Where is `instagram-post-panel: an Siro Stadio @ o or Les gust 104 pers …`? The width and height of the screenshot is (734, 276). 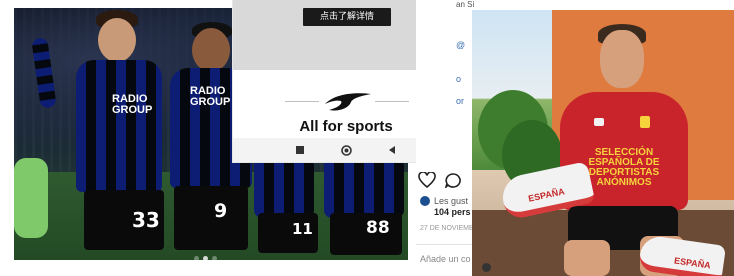
instagram-post-panel: an Siro Stadio @ o or Les gust 104 pers … is located at coordinates (445, 138).